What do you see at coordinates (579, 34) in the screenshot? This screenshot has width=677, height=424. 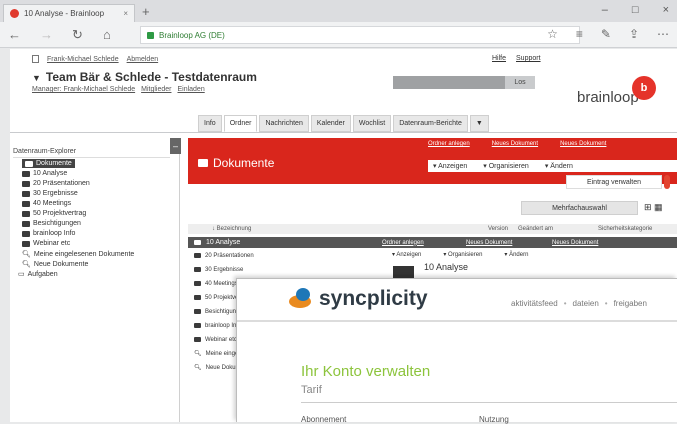 I see `hub-icon: ≡` at bounding box center [579, 34].